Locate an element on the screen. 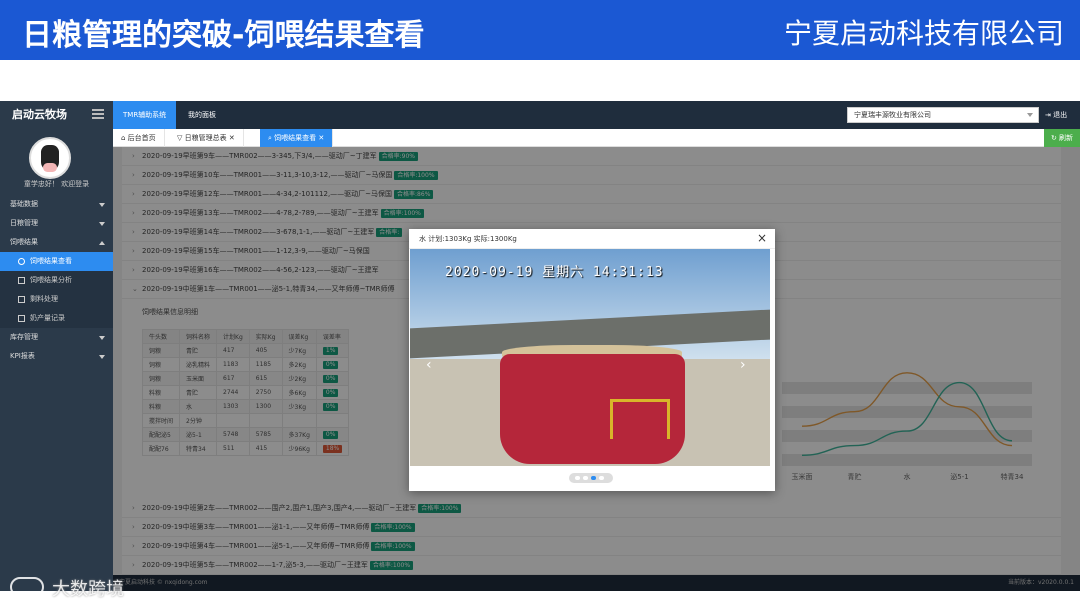  tab-label: 日粮管理总表 is located at coordinates (205, 138).